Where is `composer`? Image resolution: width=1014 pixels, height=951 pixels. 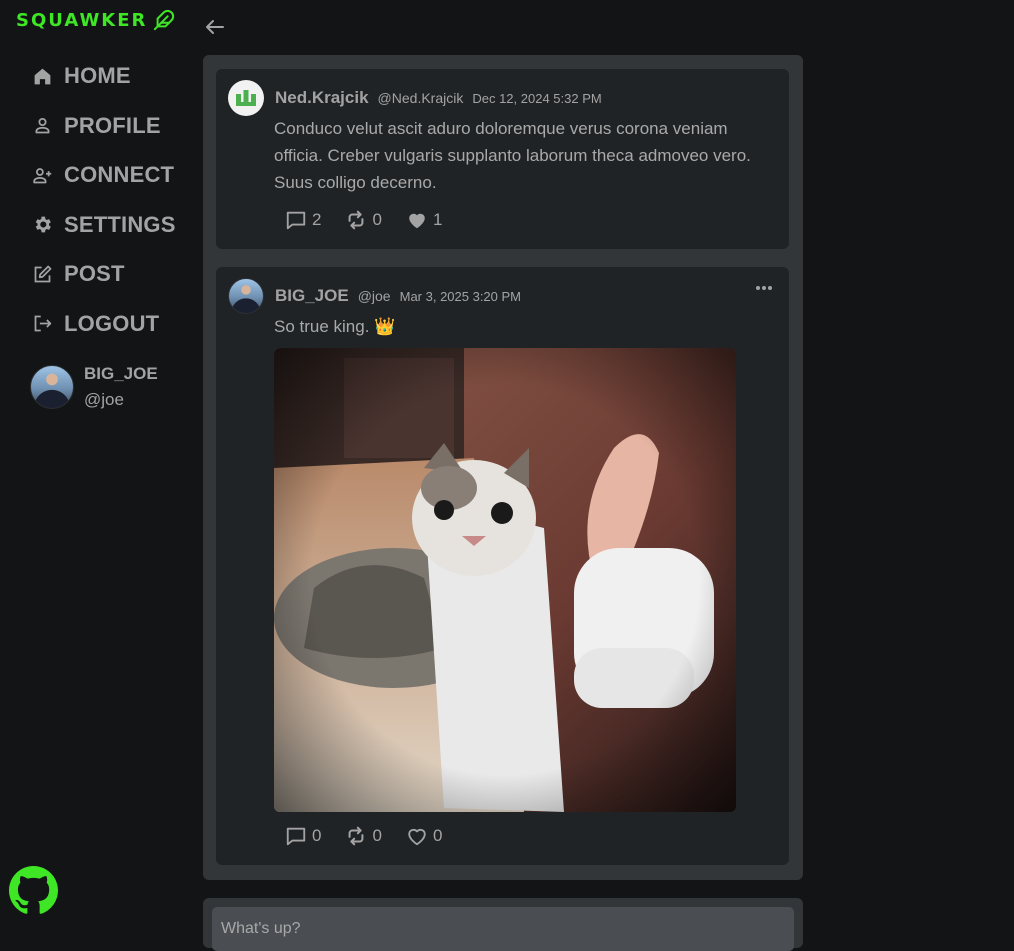 composer is located at coordinates (503, 924).